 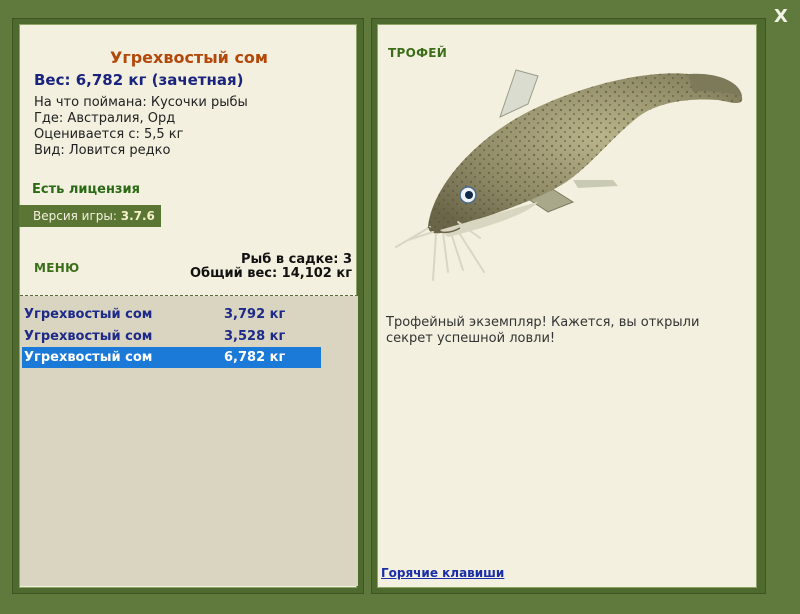 I want to click on location-info: Где: Австралия, Орд, so click(x=105, y=118).